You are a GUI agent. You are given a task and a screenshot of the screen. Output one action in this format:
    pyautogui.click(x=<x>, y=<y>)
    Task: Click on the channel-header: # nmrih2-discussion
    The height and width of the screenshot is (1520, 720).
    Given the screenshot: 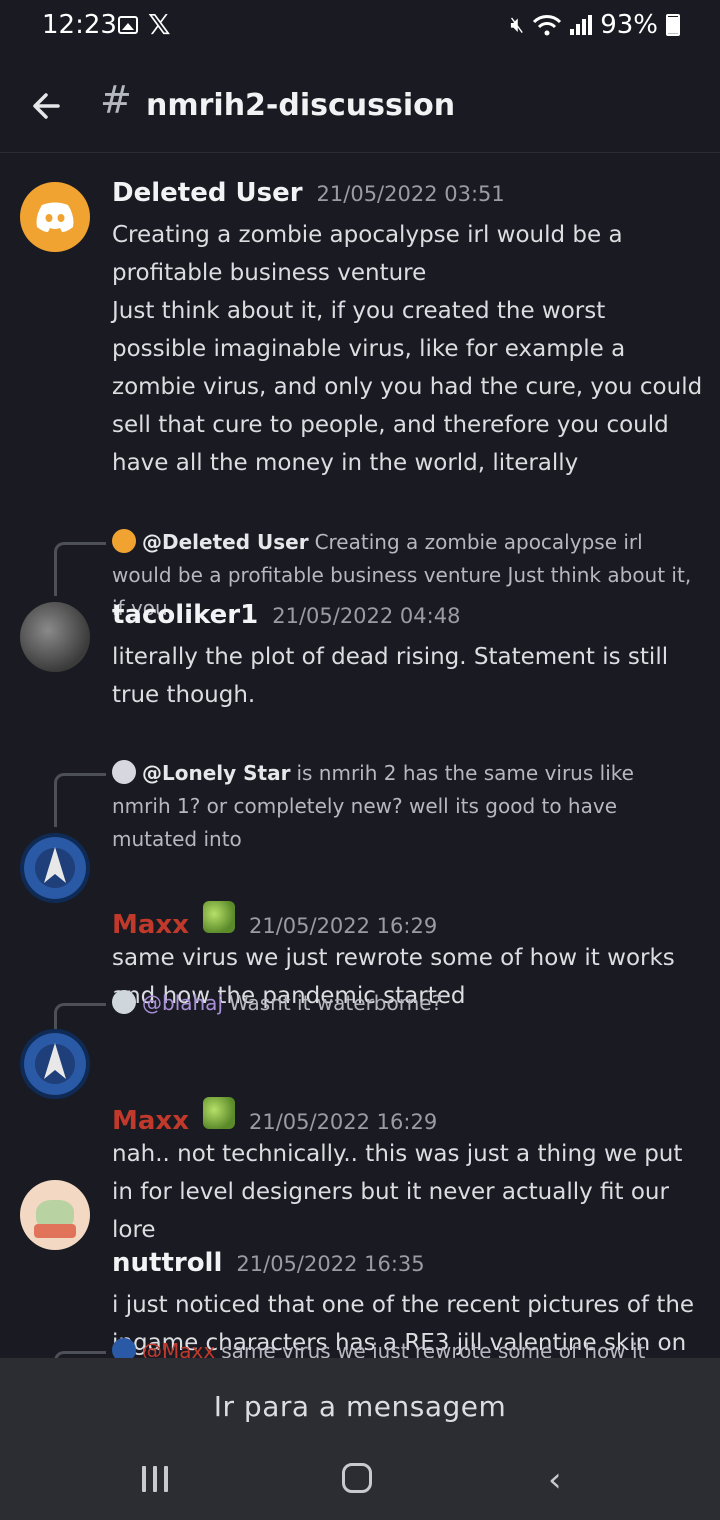 What is the action you would take?
    pyautogui.click(x=360, y=108)
    